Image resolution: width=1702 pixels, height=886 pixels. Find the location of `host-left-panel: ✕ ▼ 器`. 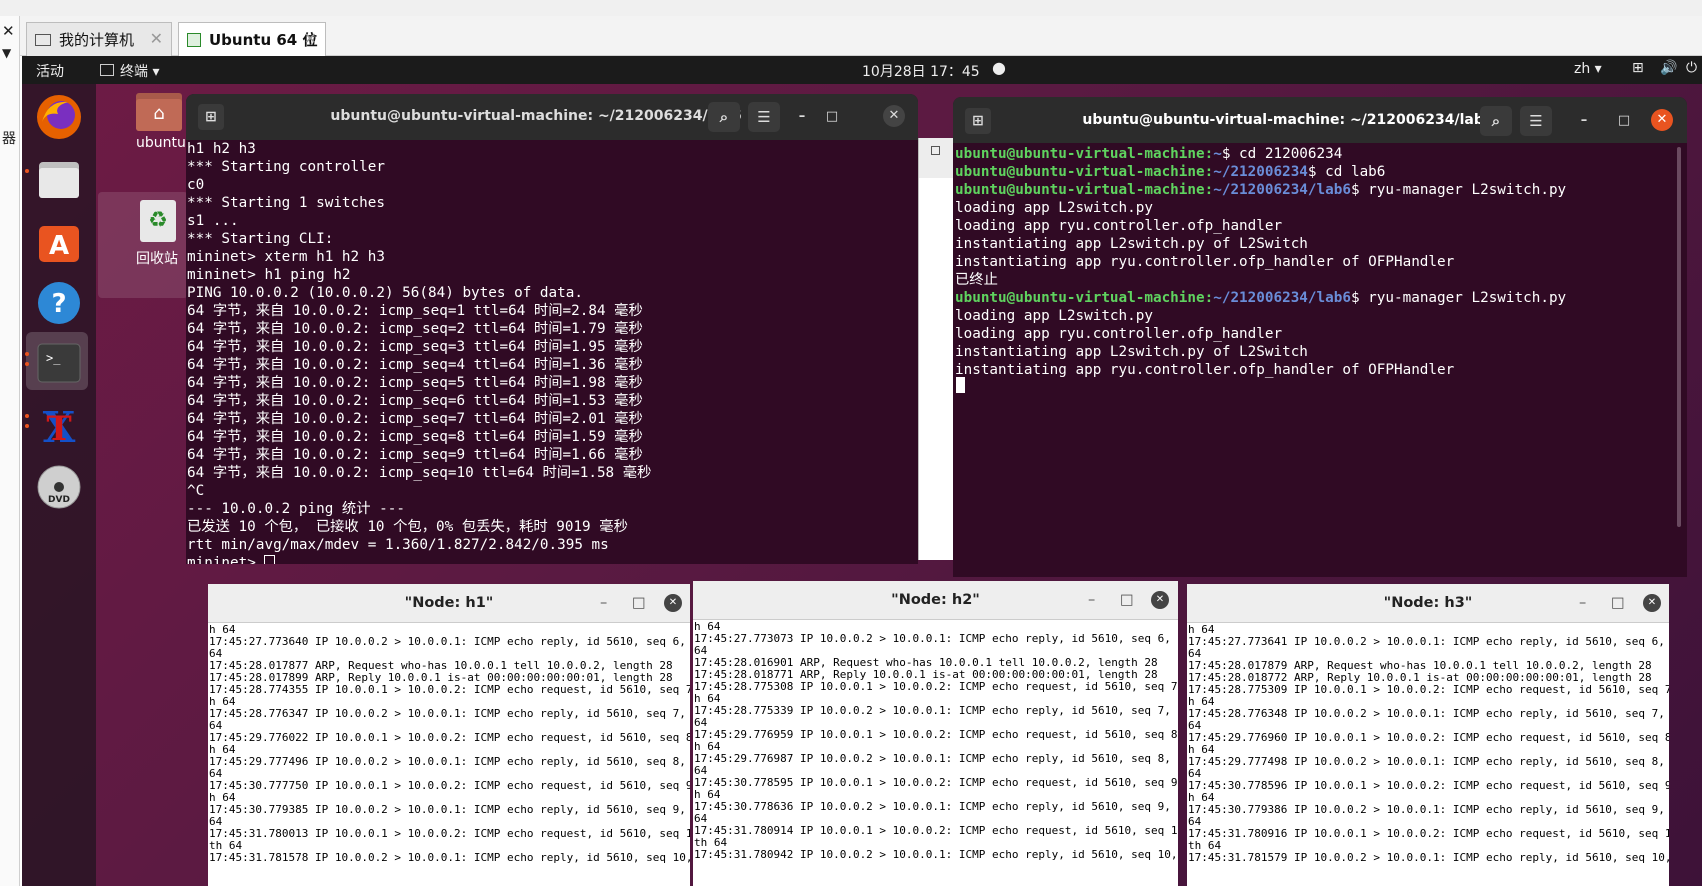

host-left-panel: ✕ ▼ 器 is located at coordinates (10, 451).